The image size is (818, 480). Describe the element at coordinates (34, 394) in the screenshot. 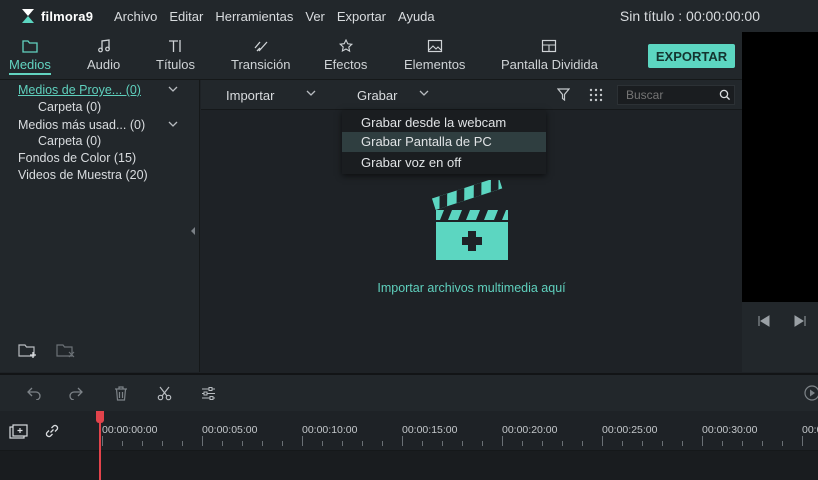

I see `undo-icon` at that location.